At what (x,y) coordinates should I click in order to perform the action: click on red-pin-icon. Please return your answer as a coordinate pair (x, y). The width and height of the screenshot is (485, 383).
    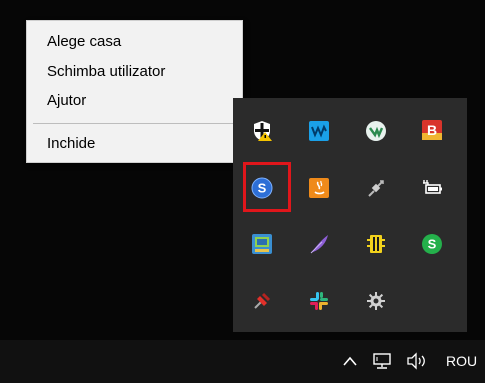
    Looking at the image, I should click on (262, 301).